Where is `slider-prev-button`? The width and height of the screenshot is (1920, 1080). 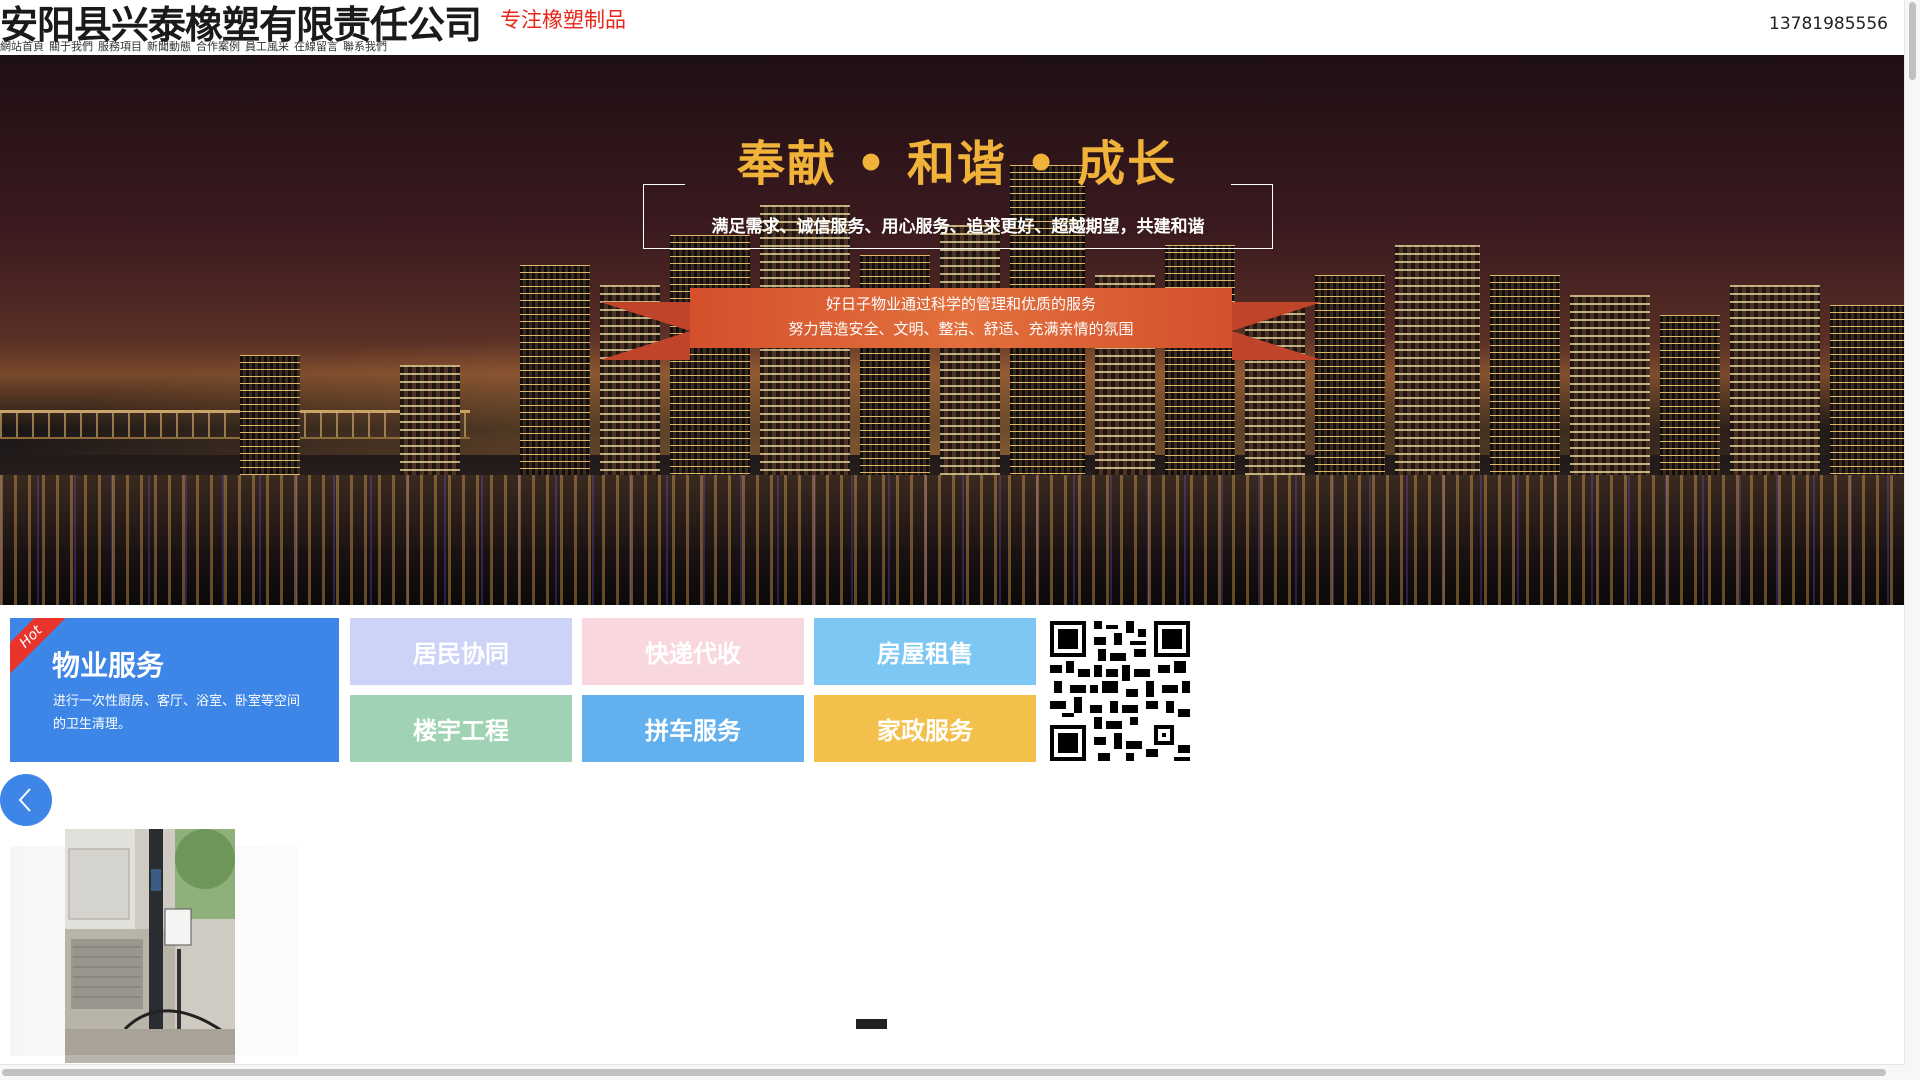
slider-prev-button is located at coordinates (26, 800).